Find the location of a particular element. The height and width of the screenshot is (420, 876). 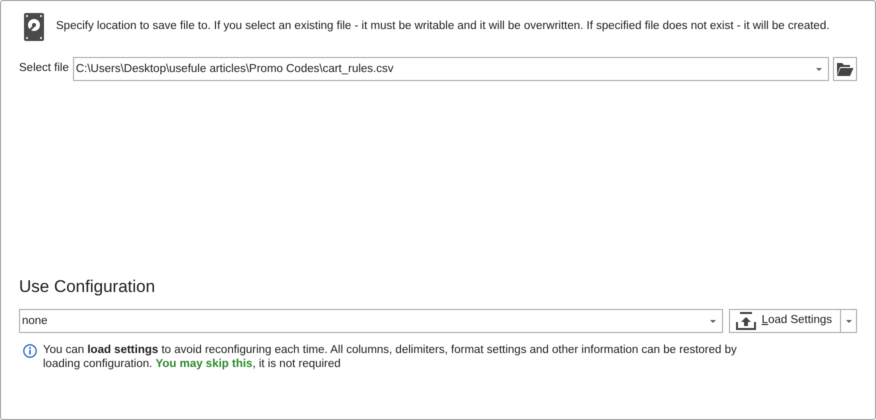

hard-drive-icon is located at coordinates (34, 27).